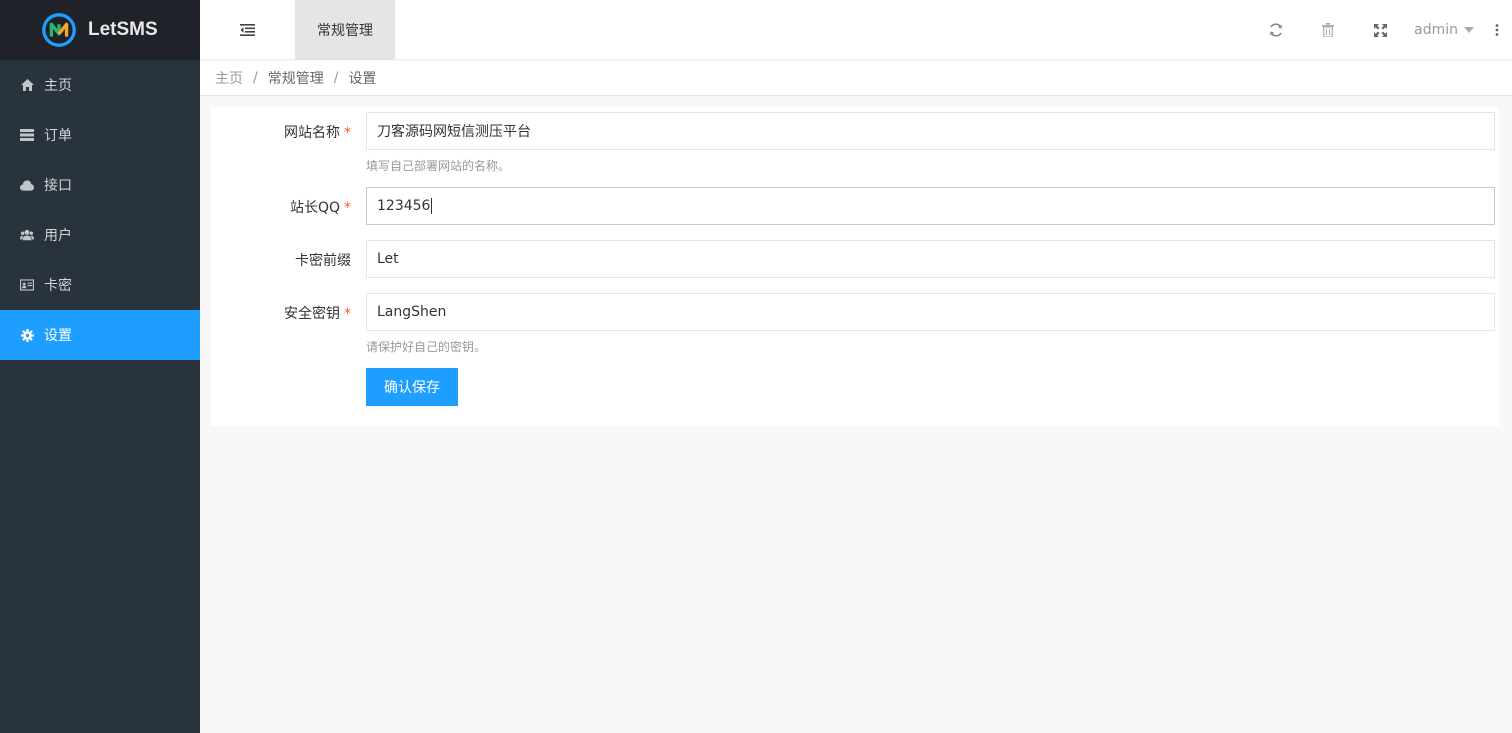 The height and width of the screenshot is (733, 1512). I want to click on refresh-icon, so click(1276, 30).